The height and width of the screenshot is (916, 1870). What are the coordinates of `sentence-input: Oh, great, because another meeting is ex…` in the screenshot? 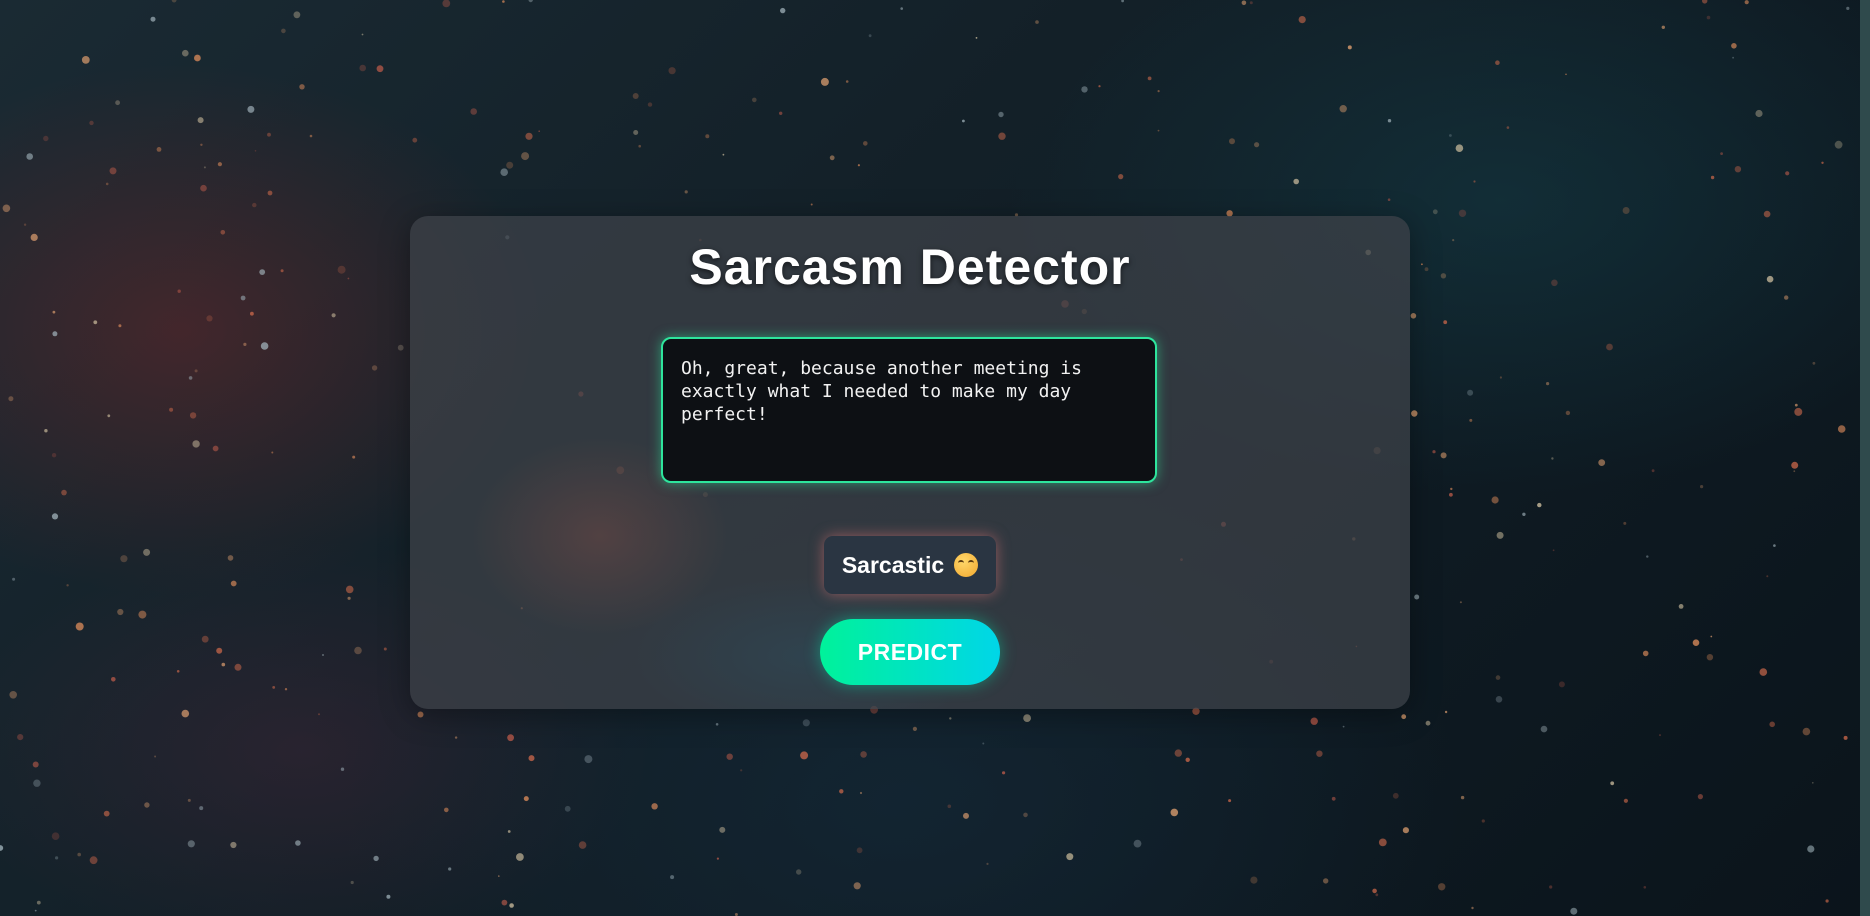 It's located at (909, 410).